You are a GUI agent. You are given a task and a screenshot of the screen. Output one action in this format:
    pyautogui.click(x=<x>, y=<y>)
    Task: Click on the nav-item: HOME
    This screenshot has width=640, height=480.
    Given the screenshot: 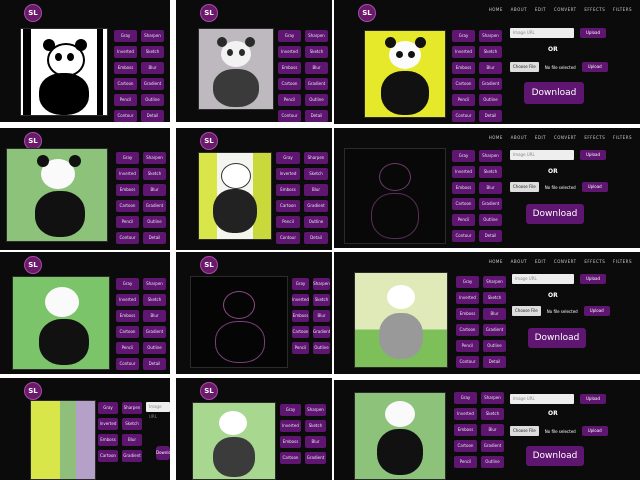 What is the action you would take?
    pyautogui.click(x=496, y=9)
    